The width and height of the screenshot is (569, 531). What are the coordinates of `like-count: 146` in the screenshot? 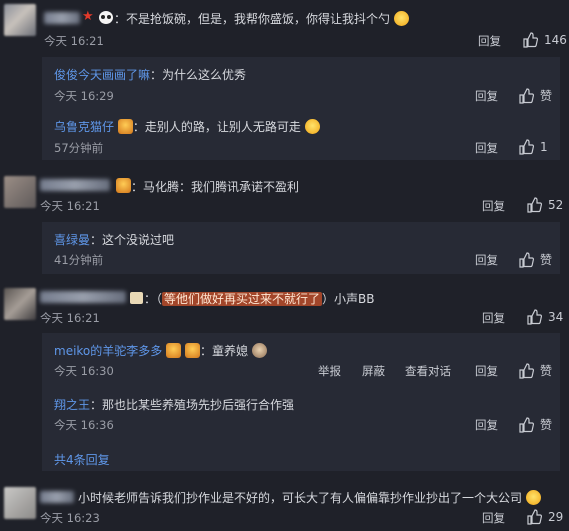 It's located at (555, 40).